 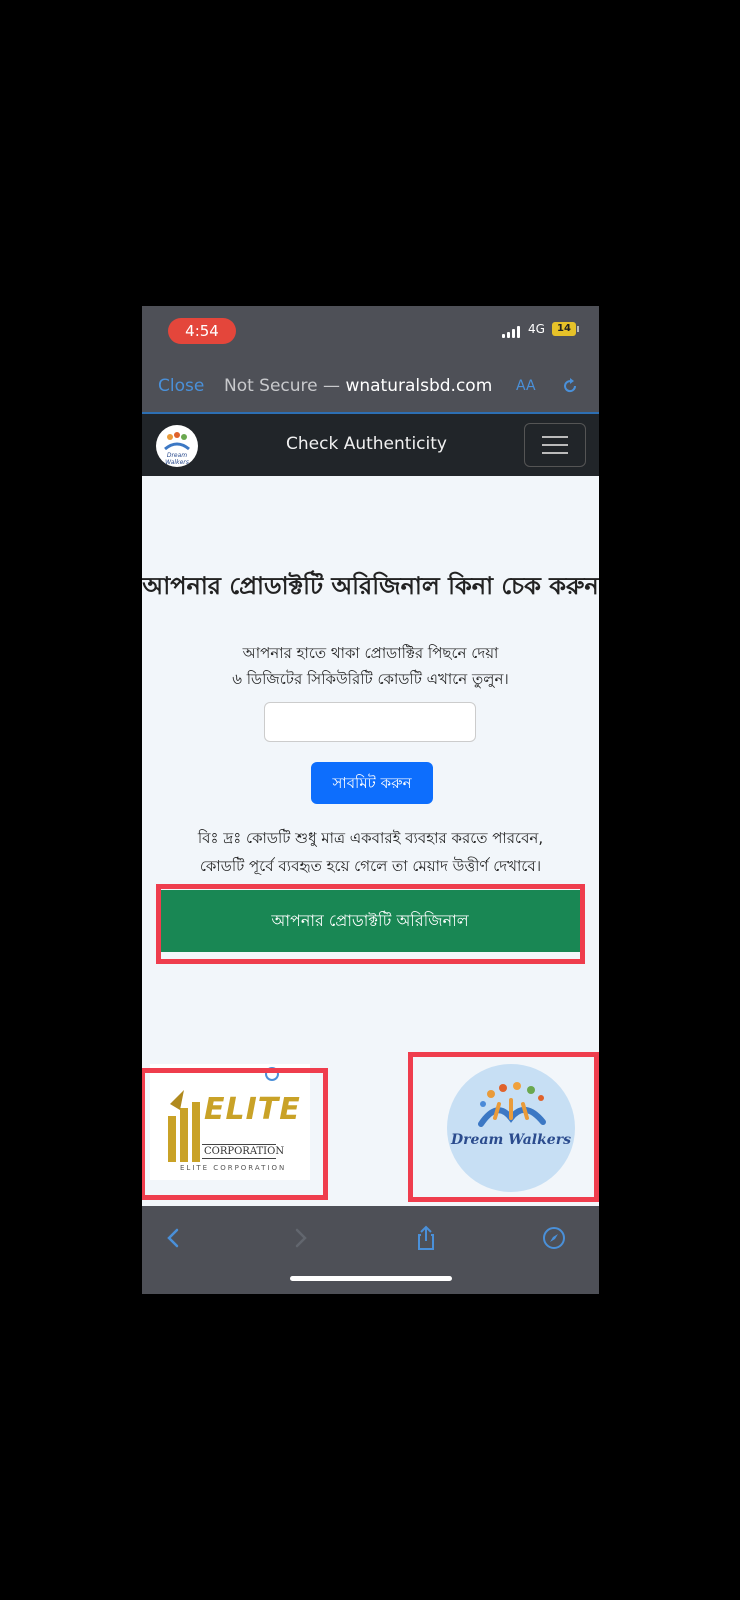 What do you see at coordinates (370, 653) in the screenshot?
I see `instructions-line-1: আপনার হাতে থাকা প্রোডাক্টির পিছনে দেয়া` at bounding box center [370, 653].